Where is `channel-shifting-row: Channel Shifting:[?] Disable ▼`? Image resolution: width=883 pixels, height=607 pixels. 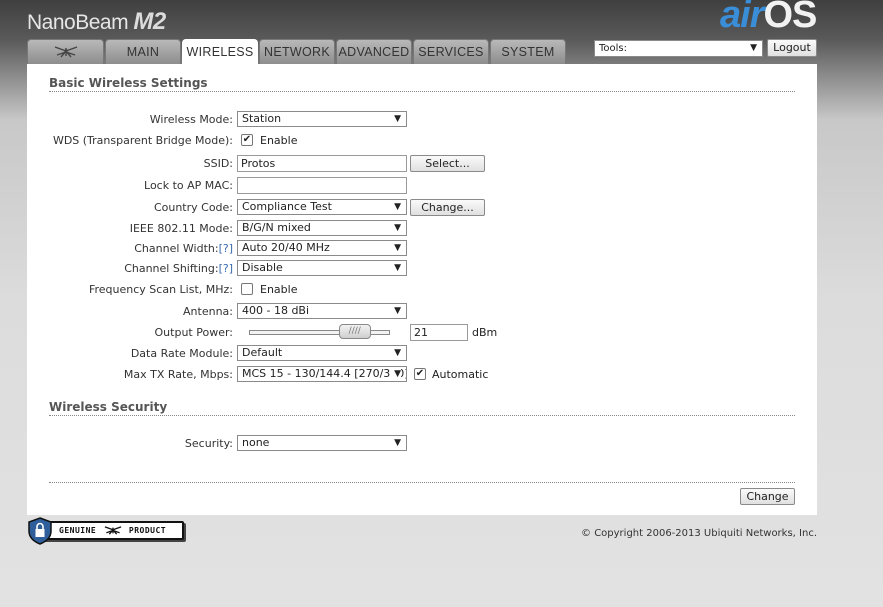 channel-shifting-row: Channel Shifting:[?] Disable ▼ is located at coordinates (422, 268).